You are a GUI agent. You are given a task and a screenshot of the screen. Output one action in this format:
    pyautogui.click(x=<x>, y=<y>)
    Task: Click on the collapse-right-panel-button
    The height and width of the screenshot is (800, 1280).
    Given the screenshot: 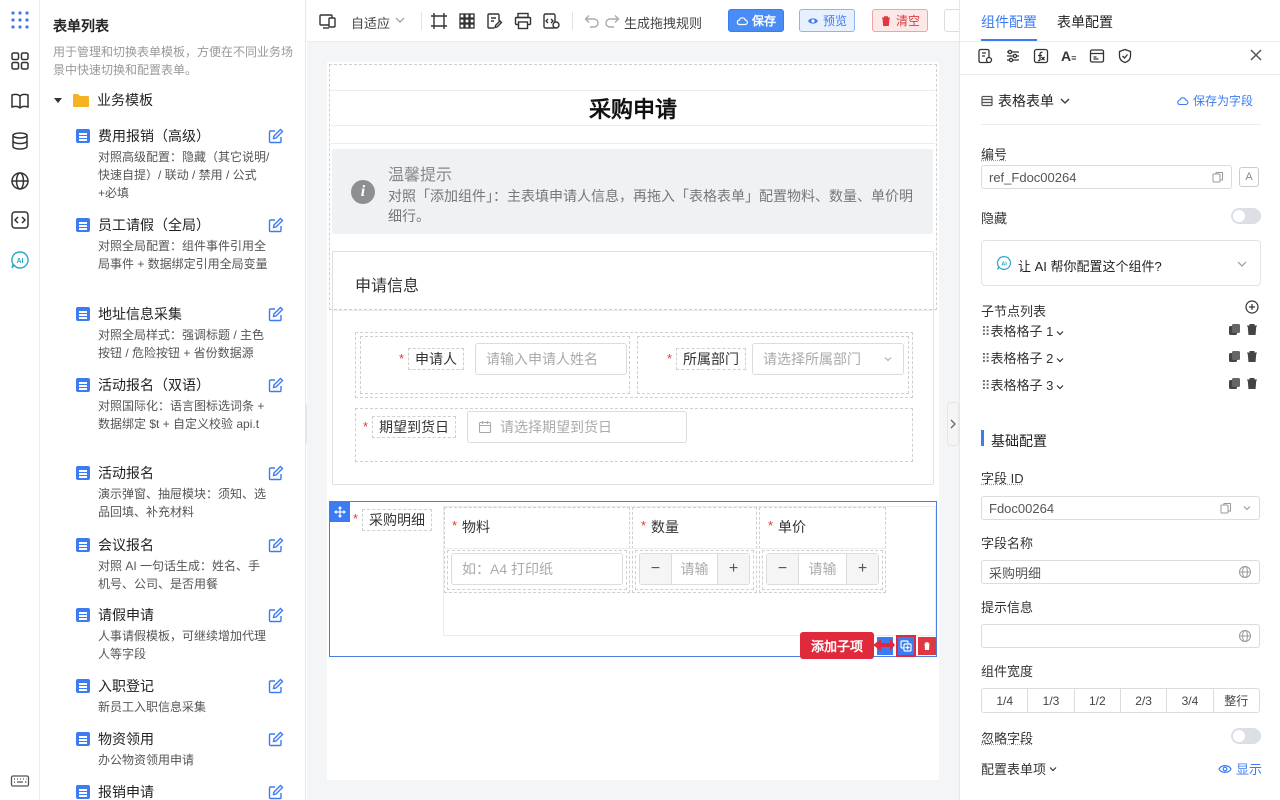 What is the action you would take?
    pyautogui.click(x=953, y=424)
    